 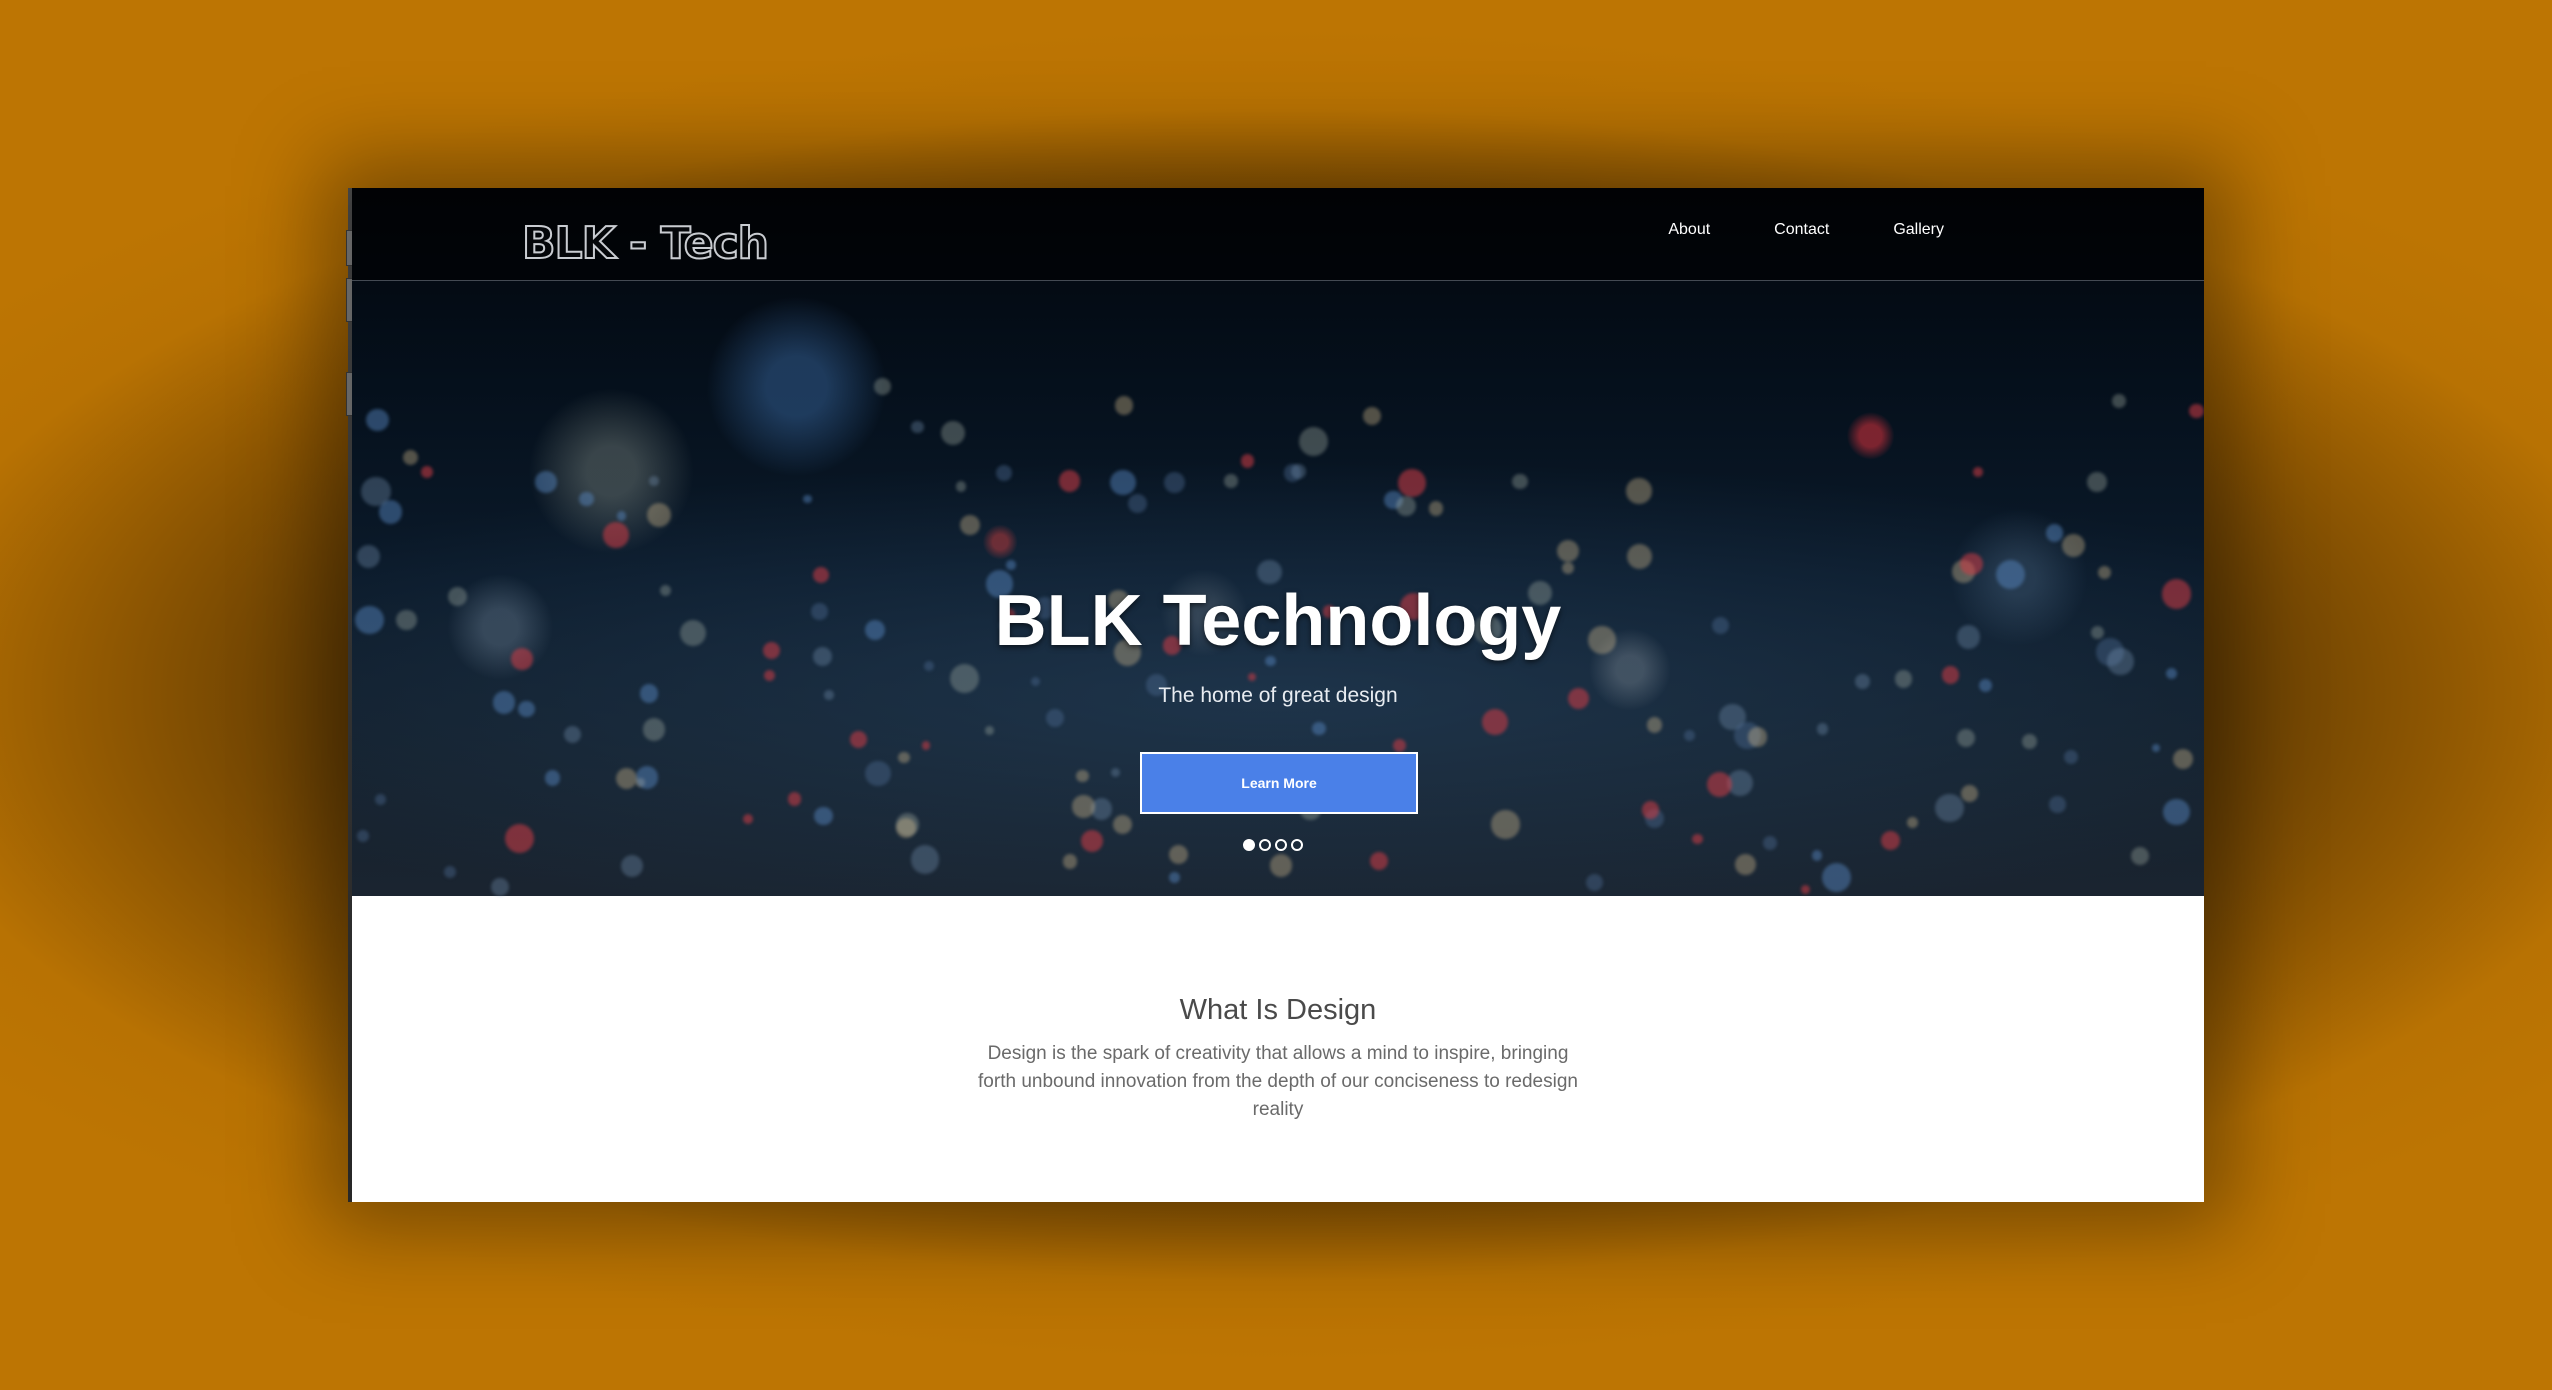 I want to click on section-title: What Is Design, so click(x=1278, y=1010).